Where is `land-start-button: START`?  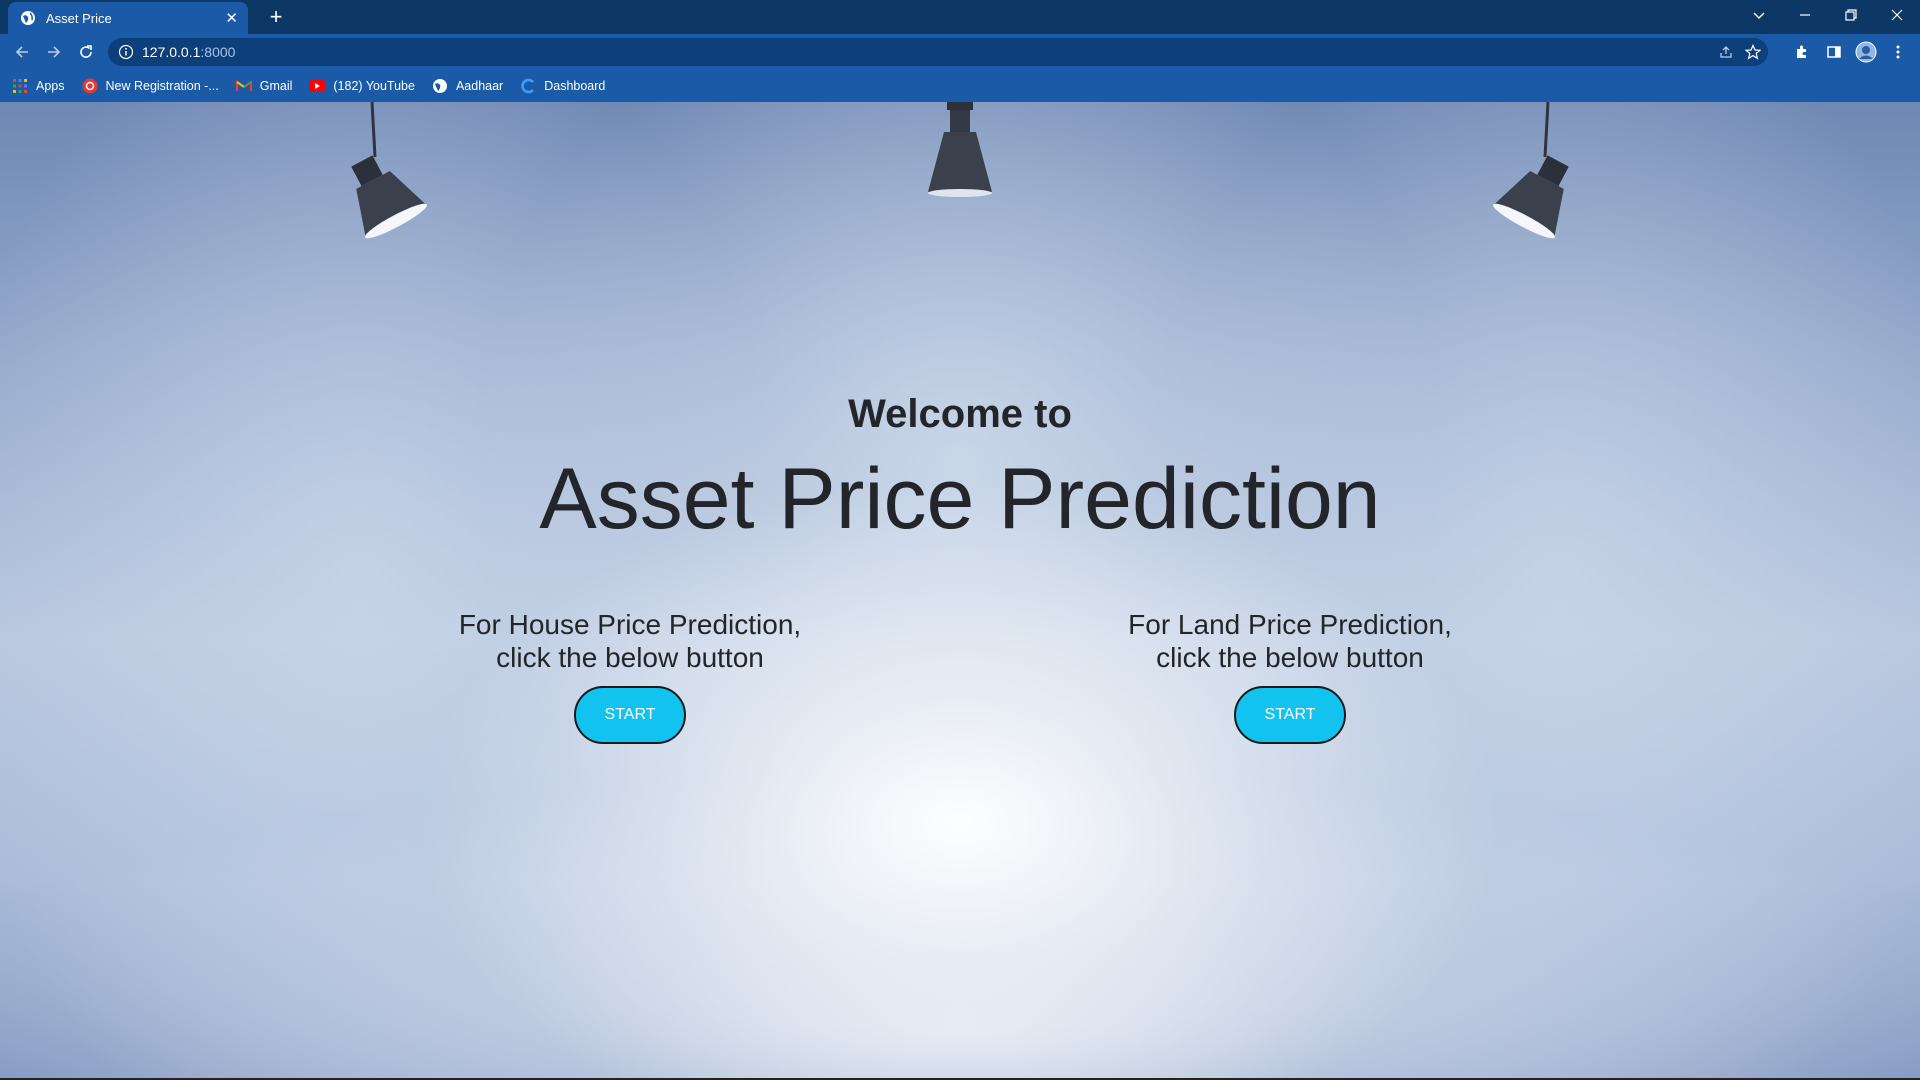 land-start-button: START is located at coordinates (1290, 715).